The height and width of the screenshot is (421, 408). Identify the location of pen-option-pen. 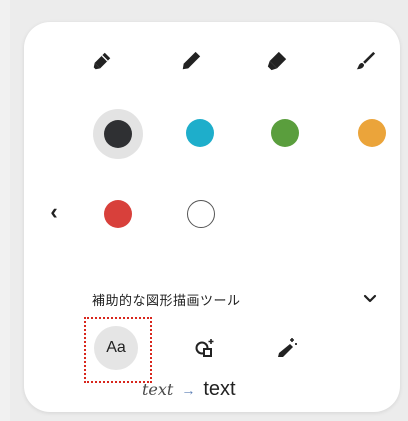
(191, 61).